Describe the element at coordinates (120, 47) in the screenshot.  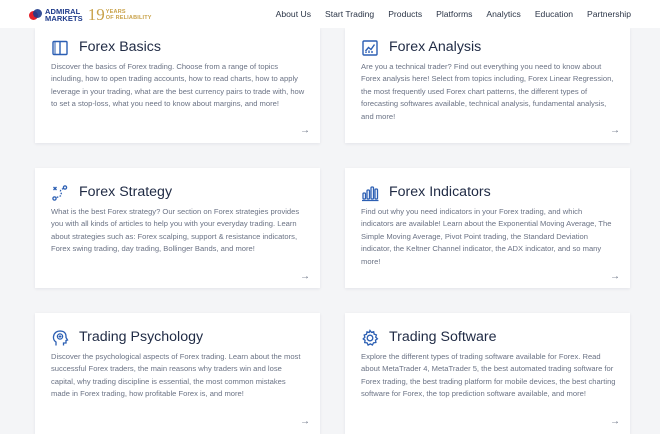
I see `card-title: Forex Basics` at that location.